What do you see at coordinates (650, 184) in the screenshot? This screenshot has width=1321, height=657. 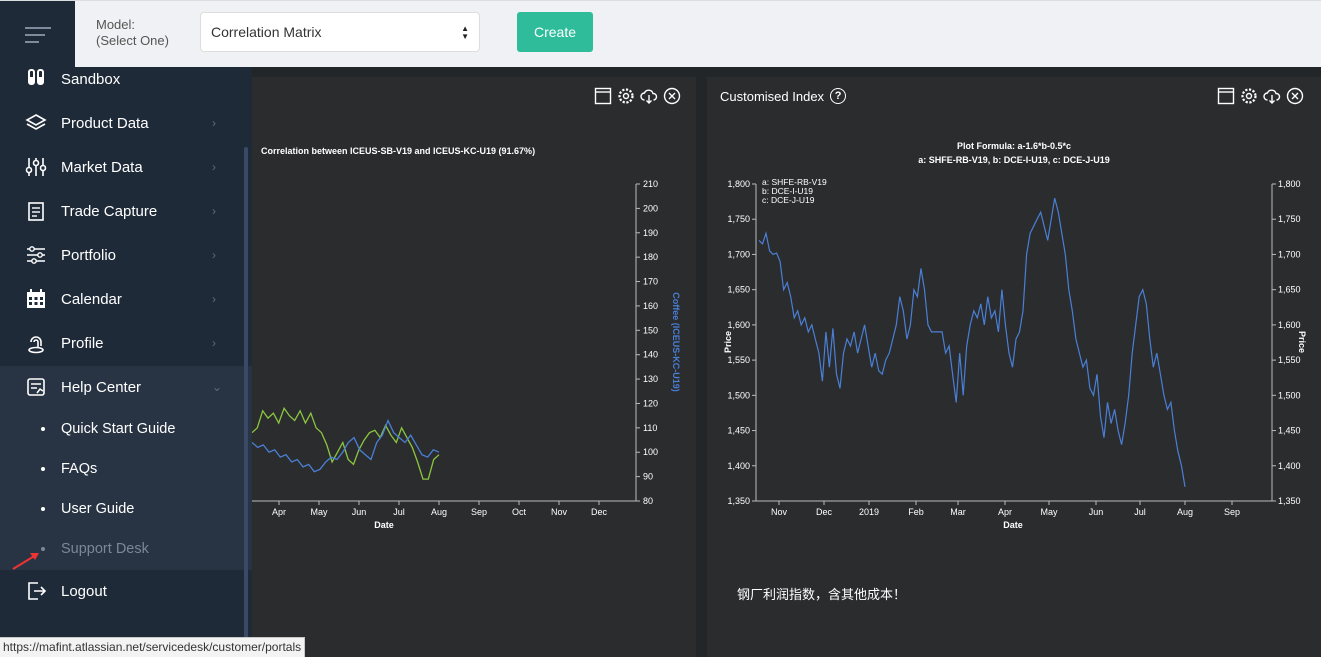 I see `y-tick-label: 210` at bounding box center [650, 184].